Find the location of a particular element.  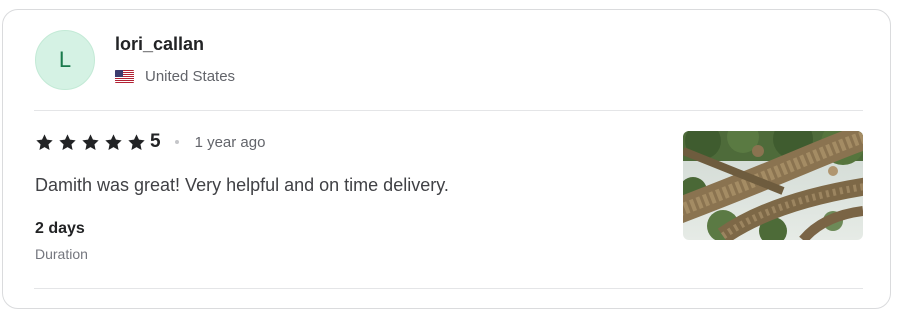

duration-value: 2 days is located at coordinates (60, 228).